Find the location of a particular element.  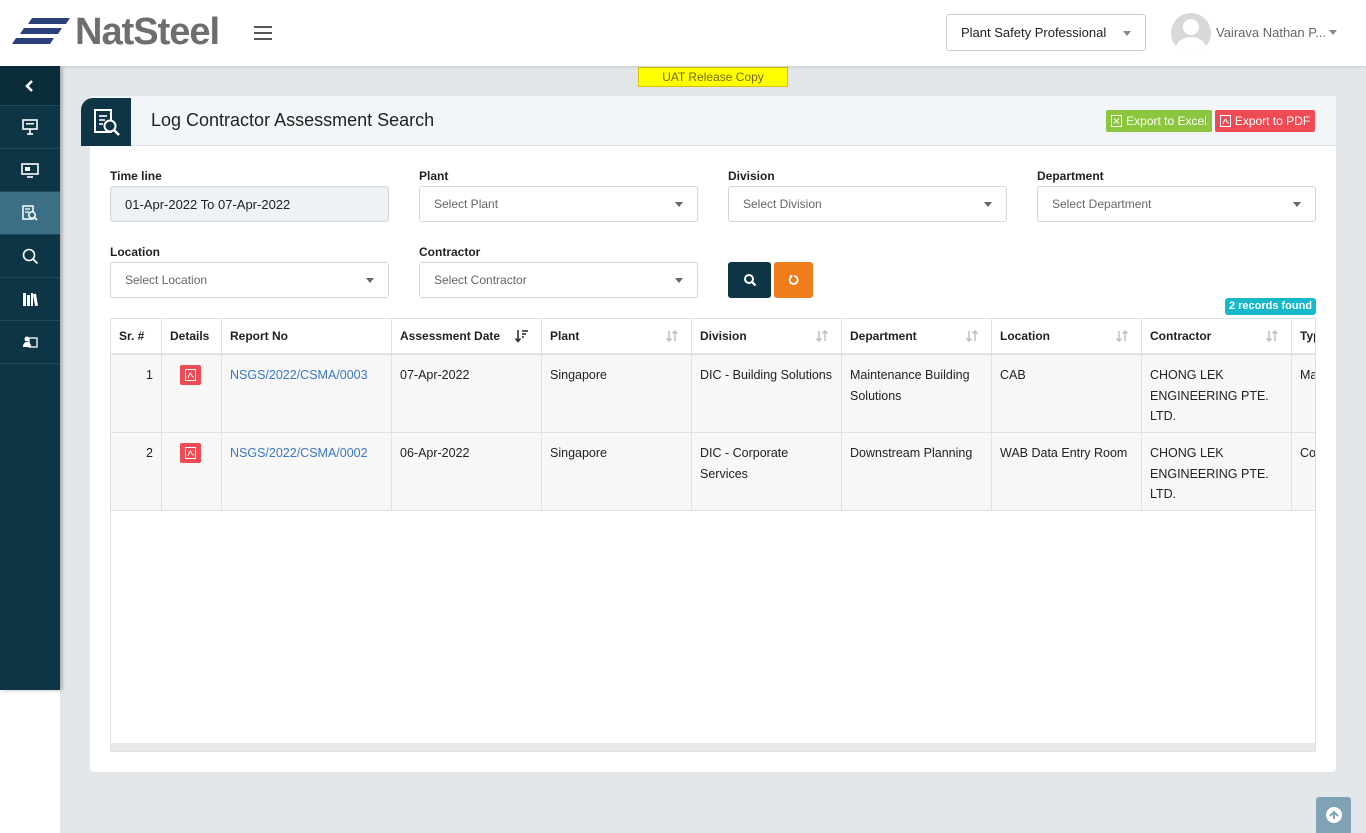

report-link: NSGS/2022/CSMA/0002 is located at coordinates (299, 453).